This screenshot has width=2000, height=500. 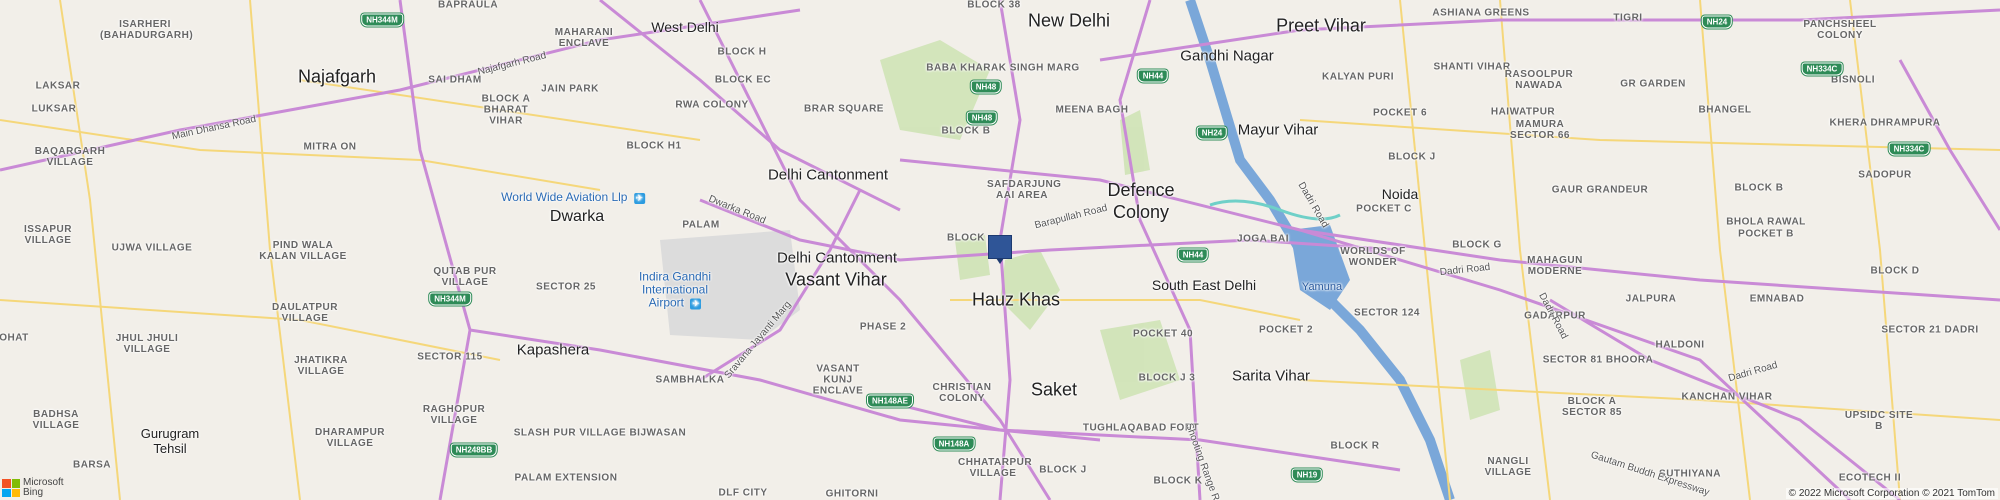 What do you see at coordinates (1321, 25) in the screenshot?
I see `city-label: Preet Vihar` at bounding box center [1321, 25].